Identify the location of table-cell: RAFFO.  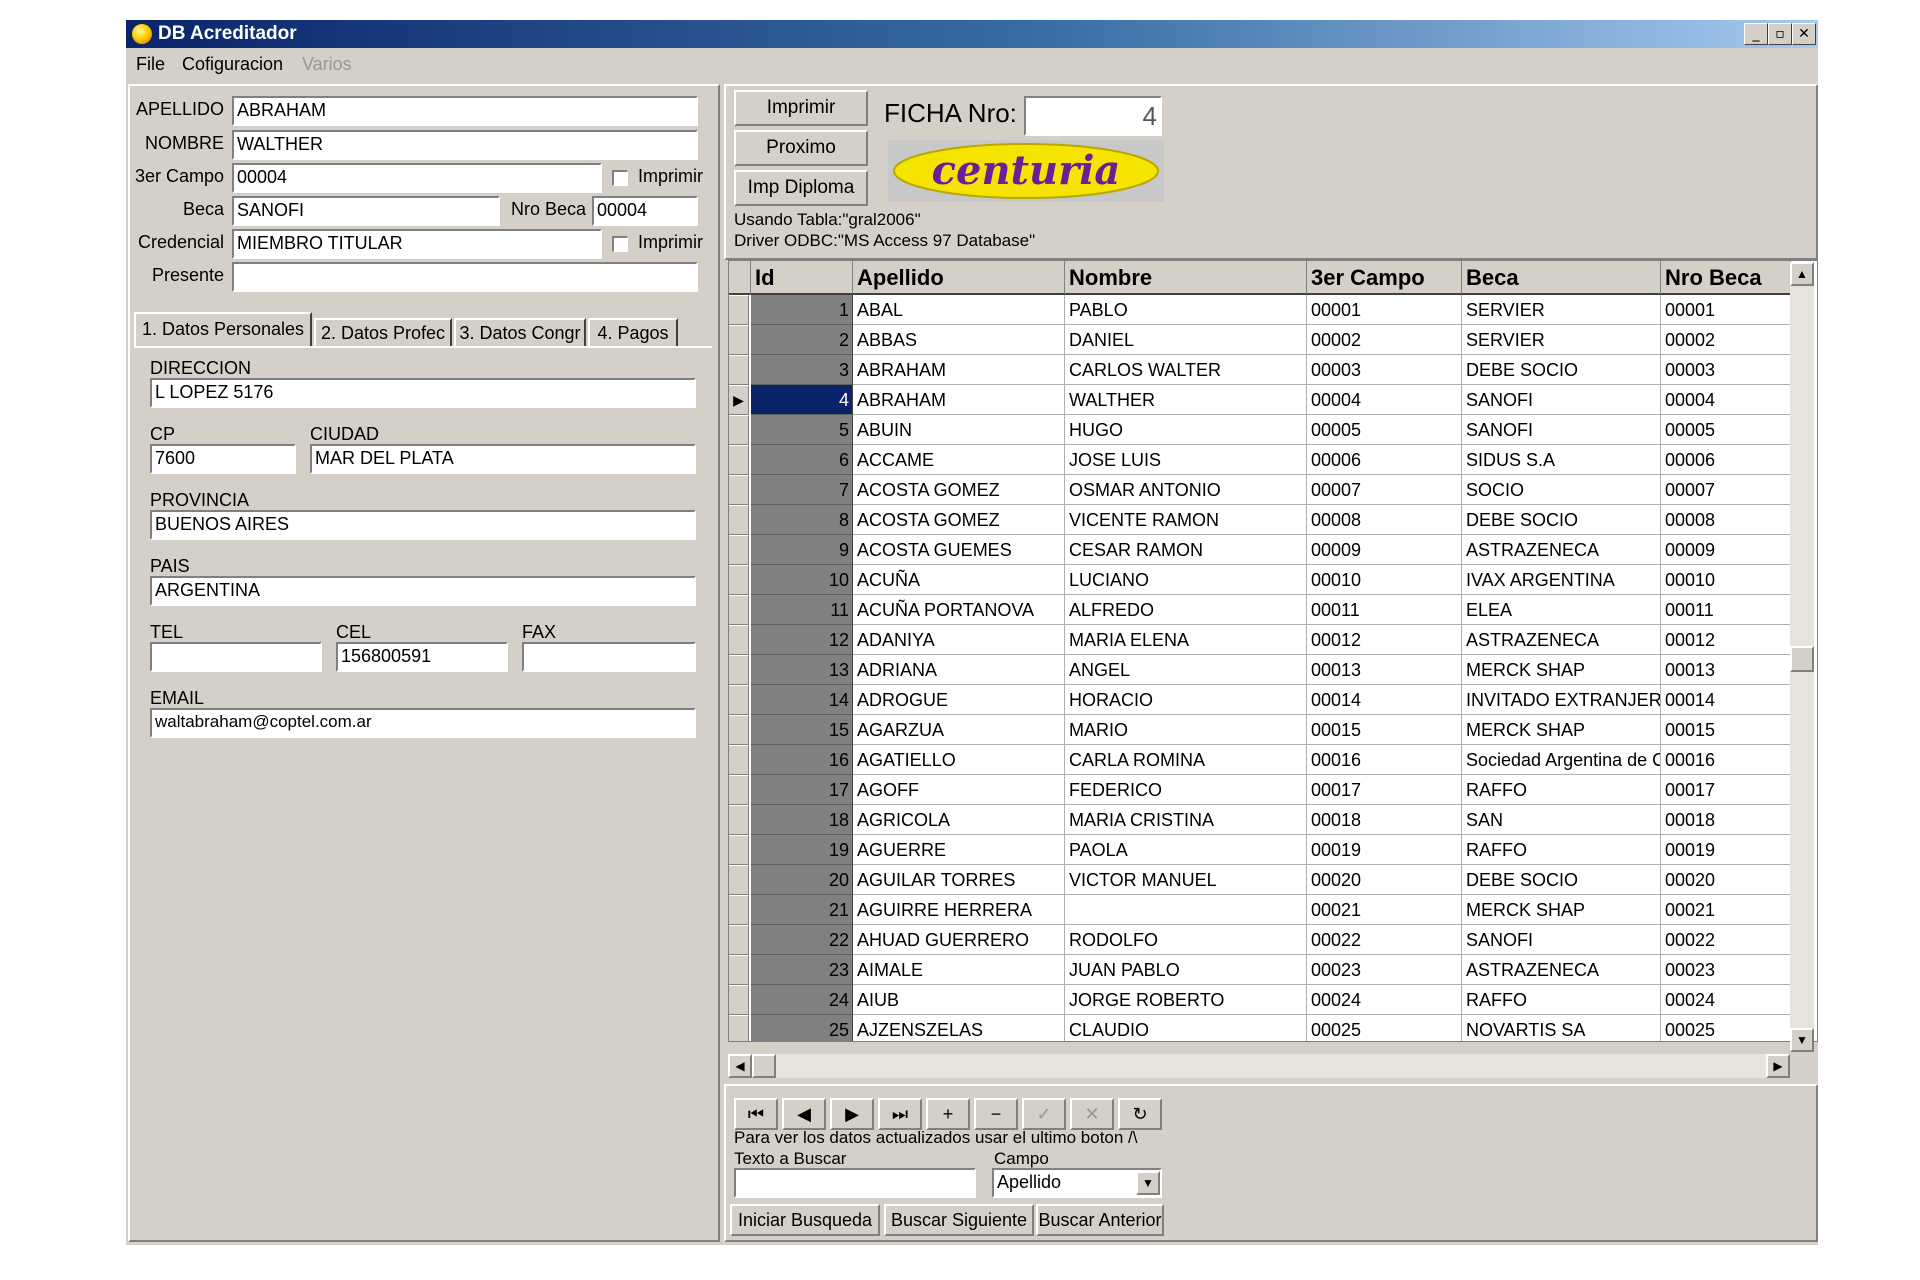
(1561, 850).